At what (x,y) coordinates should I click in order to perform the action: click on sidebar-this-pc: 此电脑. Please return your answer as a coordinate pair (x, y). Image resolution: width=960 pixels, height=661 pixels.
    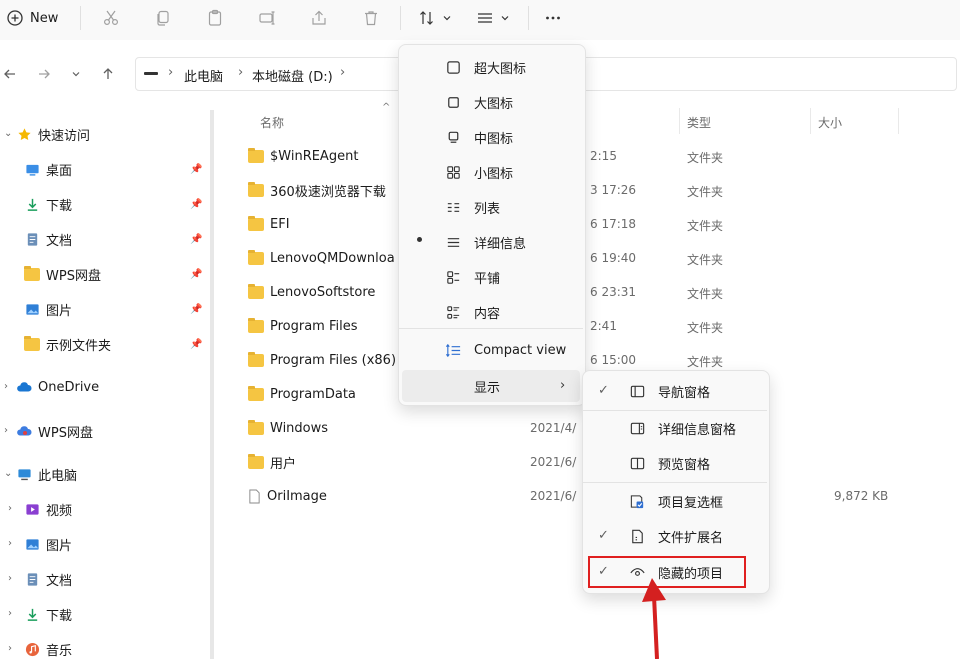
    Looking at the image, I should click on (46, 474).